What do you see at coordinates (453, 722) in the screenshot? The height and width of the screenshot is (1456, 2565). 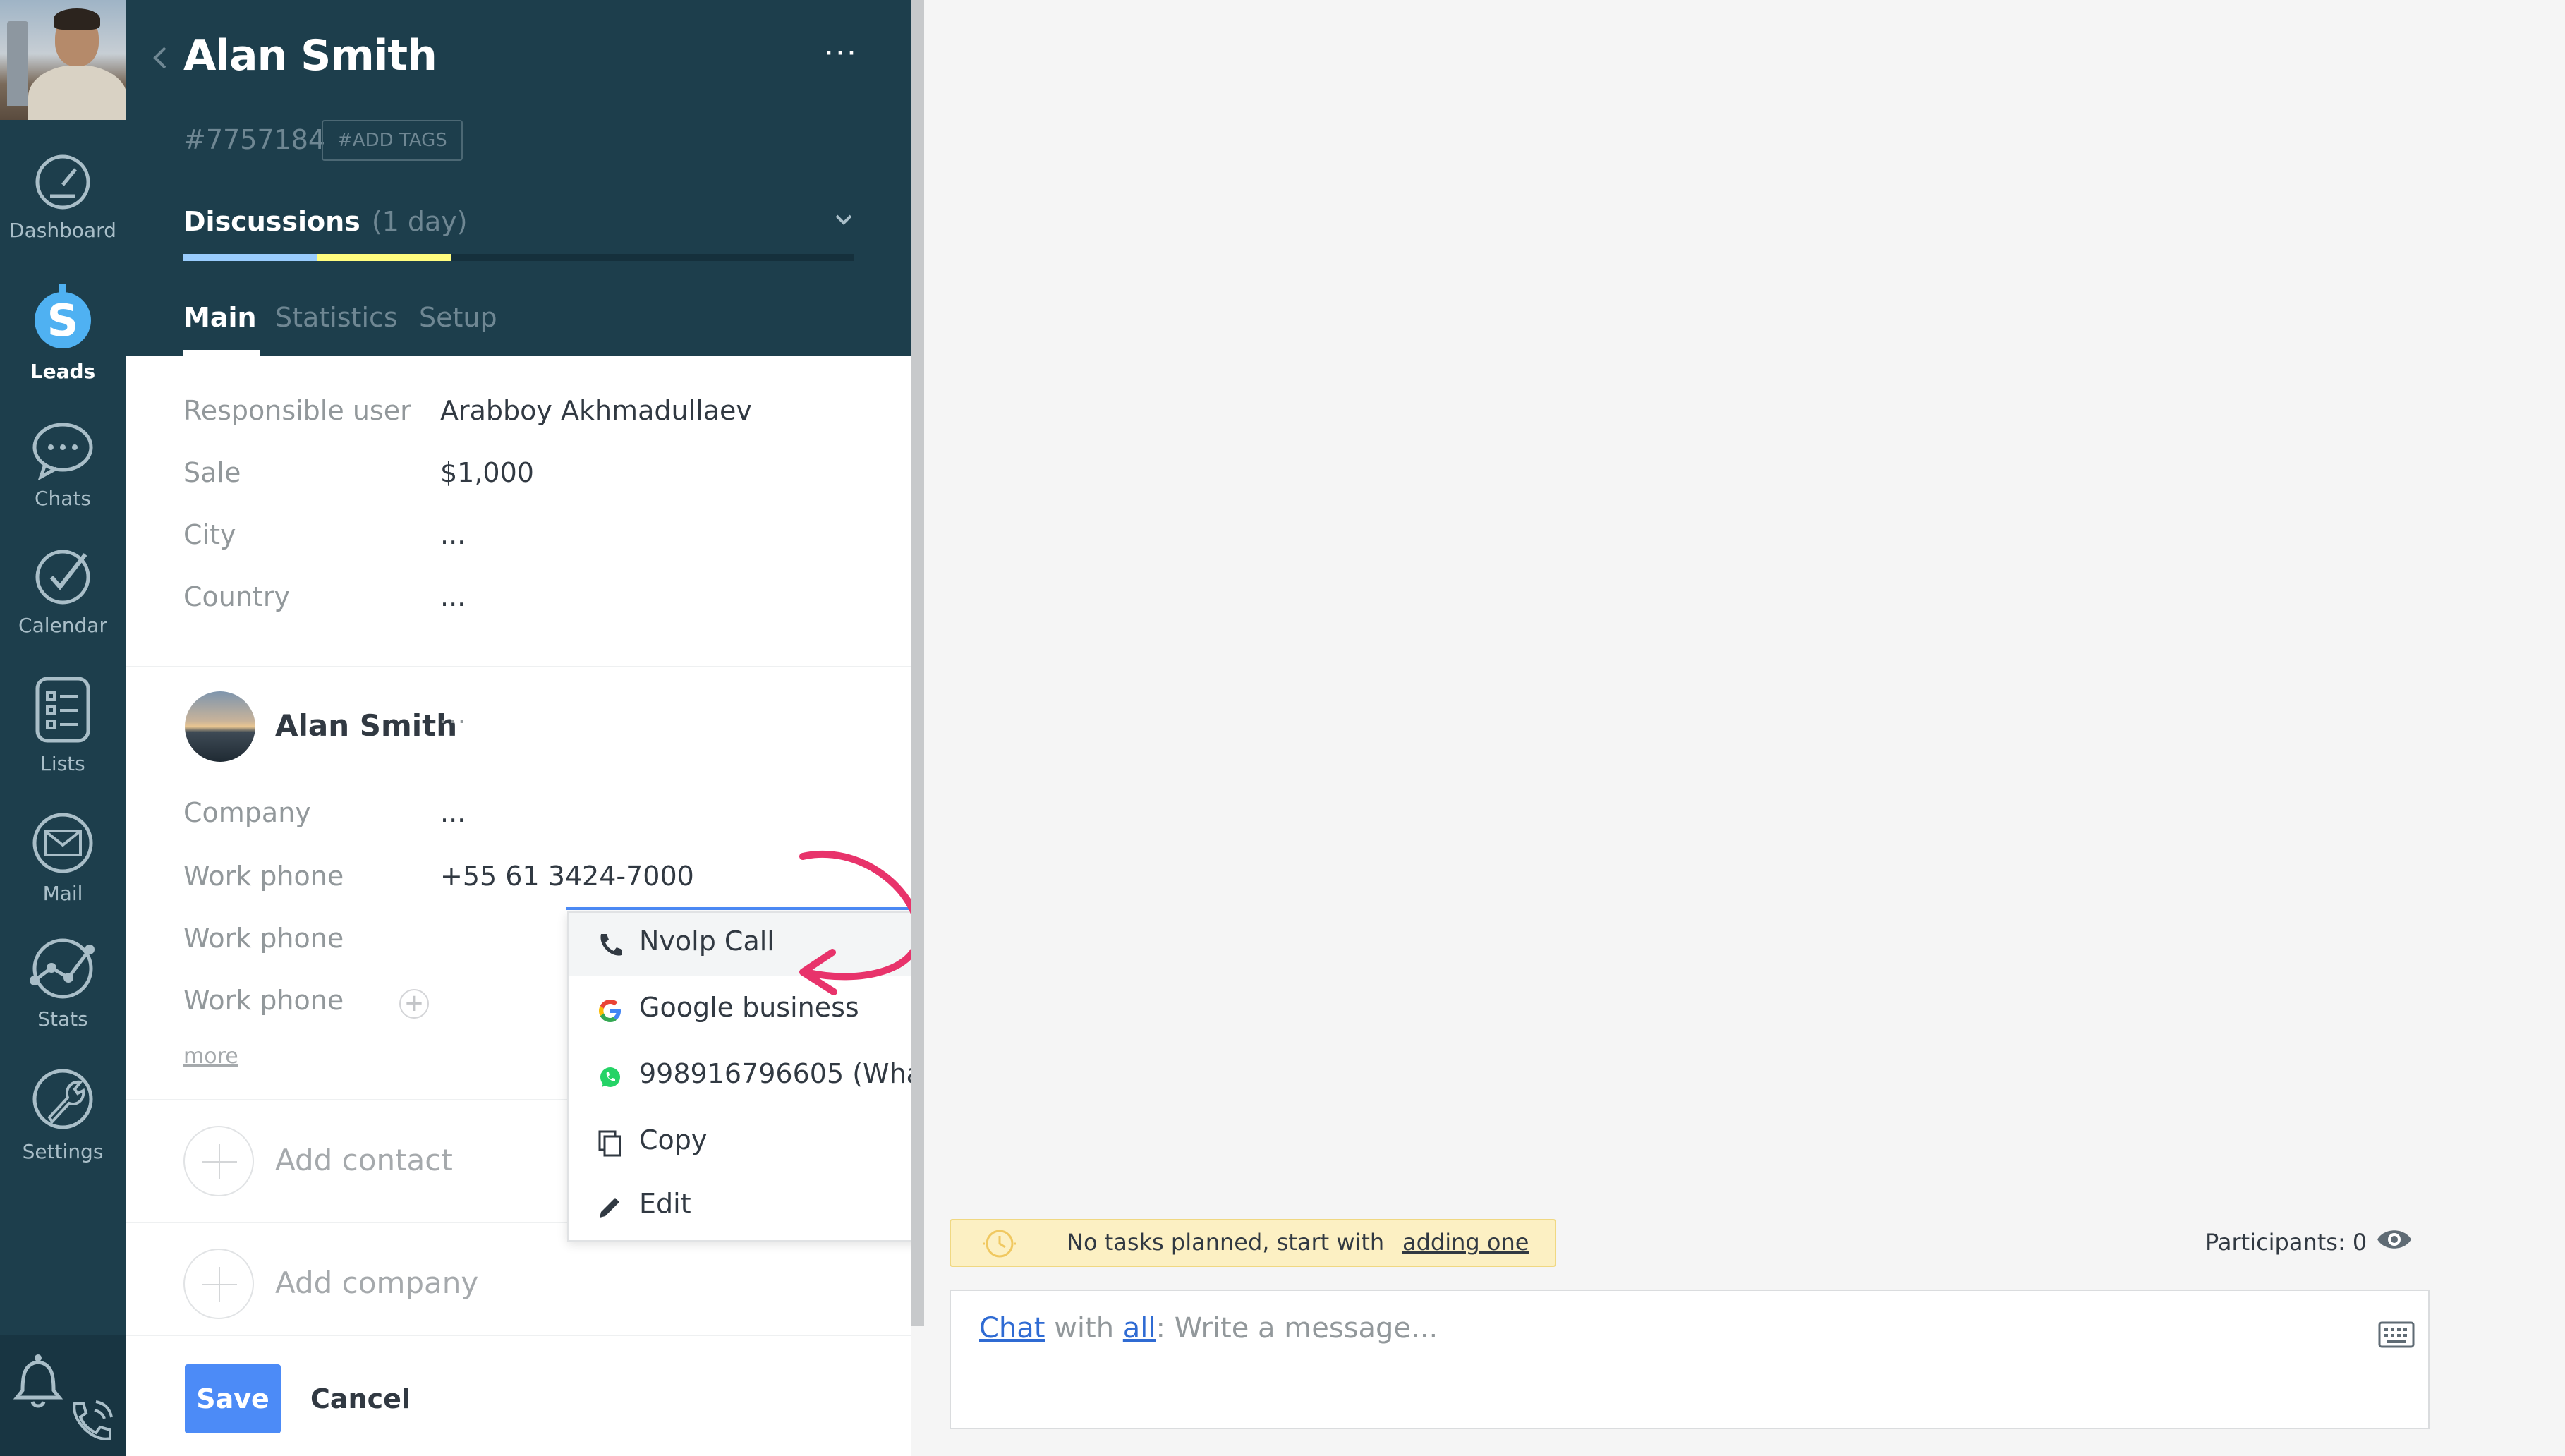 I see `contact-more-icon: ···` at bounding box center [453, 722].